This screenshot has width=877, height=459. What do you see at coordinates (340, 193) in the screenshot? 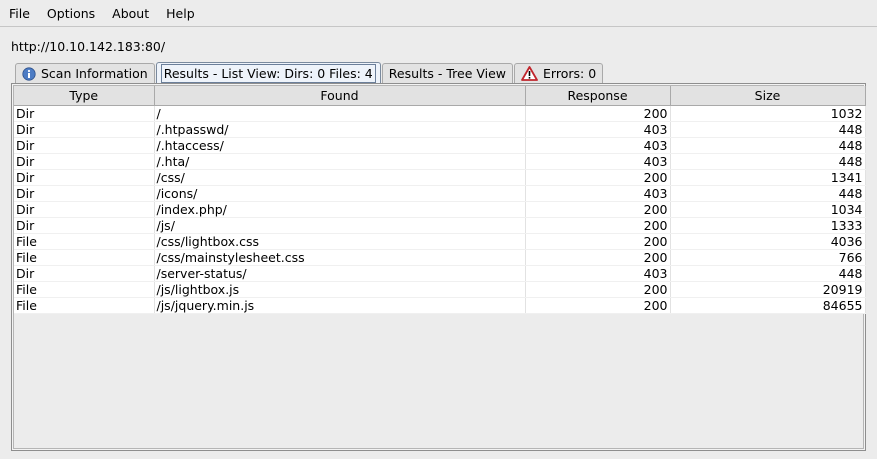
I see `cell-found: /icons/` at bounding box center [340, 193].